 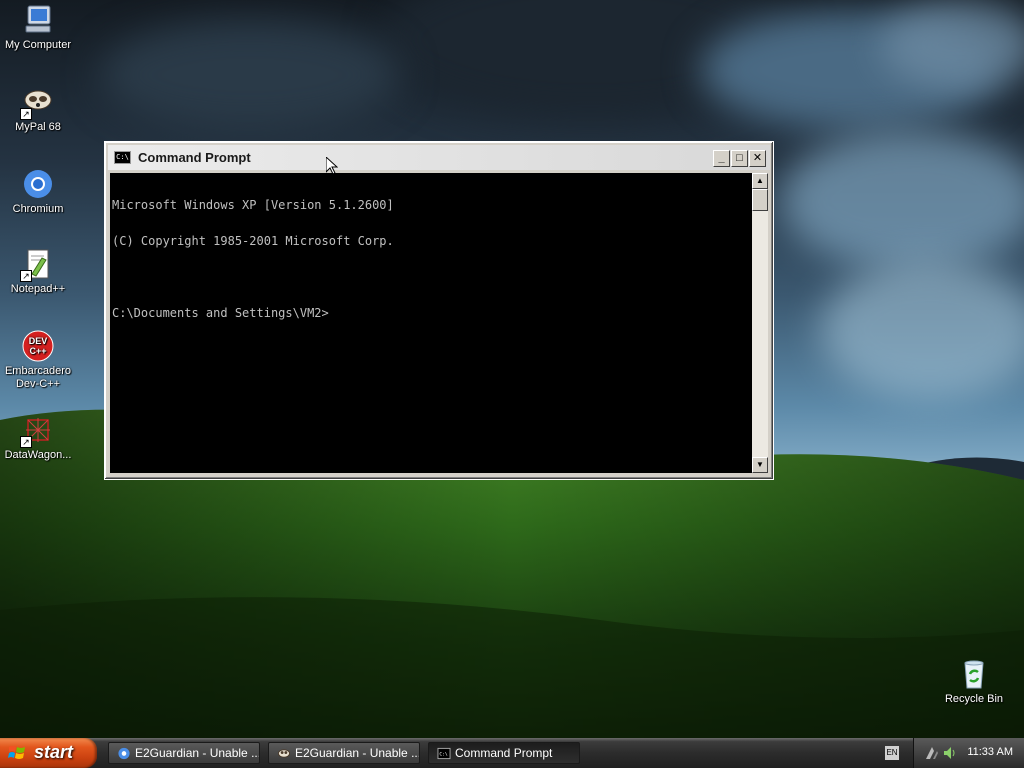 What do you see at coordinates (739, 158) in the screenshot?
I see `maximize-button: □` at bounding box center [739, 158].